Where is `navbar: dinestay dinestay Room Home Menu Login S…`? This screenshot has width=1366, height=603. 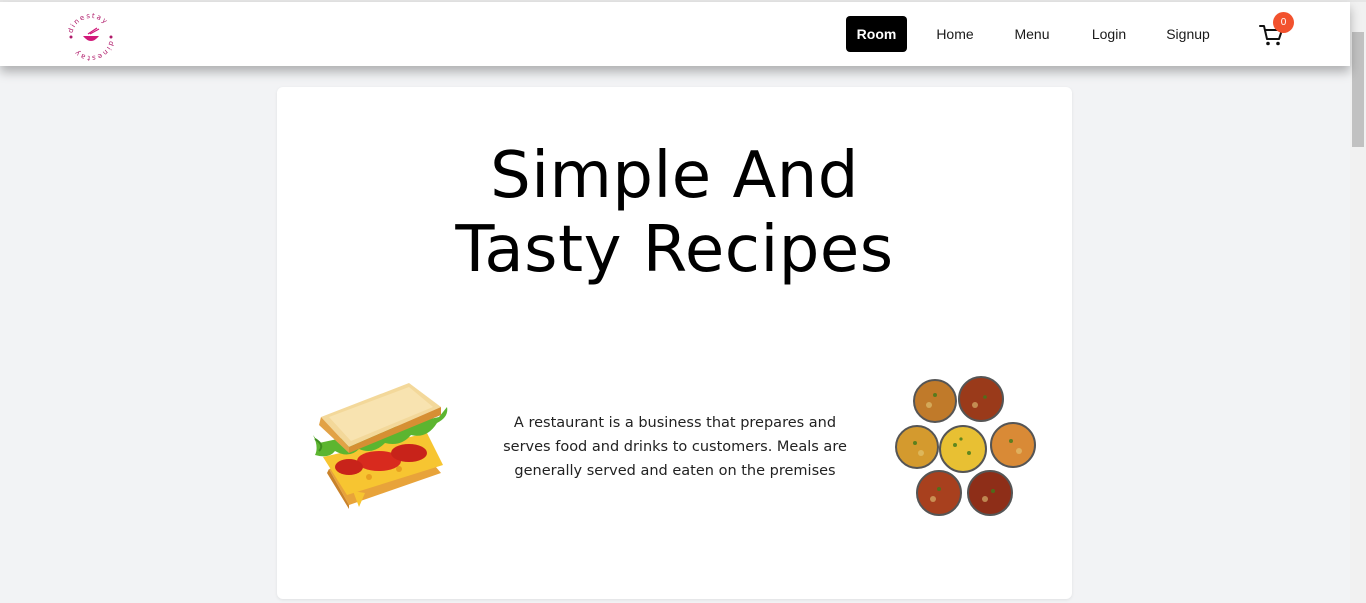
navbar: dinestay dinestay Room Home Menu Login S… is located at coordinates (675, 34).